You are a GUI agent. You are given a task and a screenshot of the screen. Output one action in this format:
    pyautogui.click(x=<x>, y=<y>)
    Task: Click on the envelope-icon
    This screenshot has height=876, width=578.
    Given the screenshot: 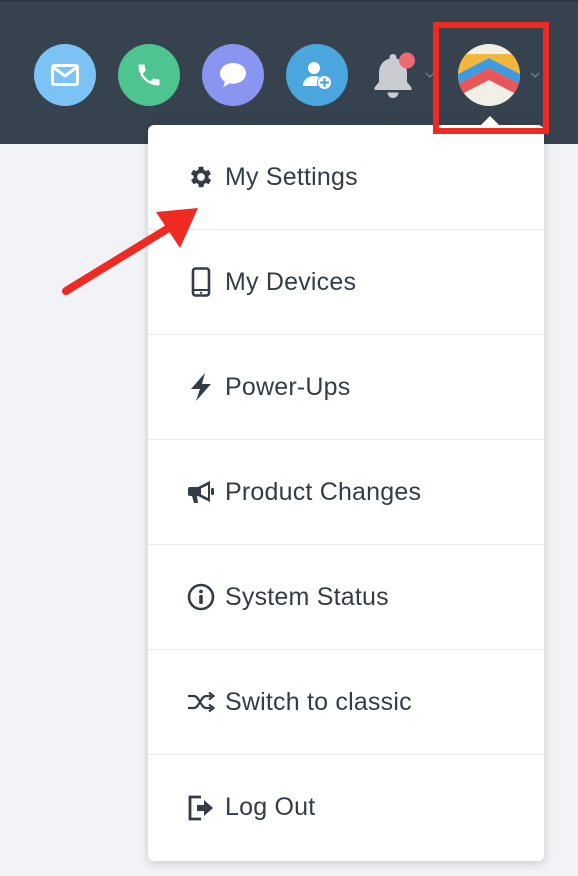 What is the action you would take?
    pyautogui.click(x=65, y=75)
    